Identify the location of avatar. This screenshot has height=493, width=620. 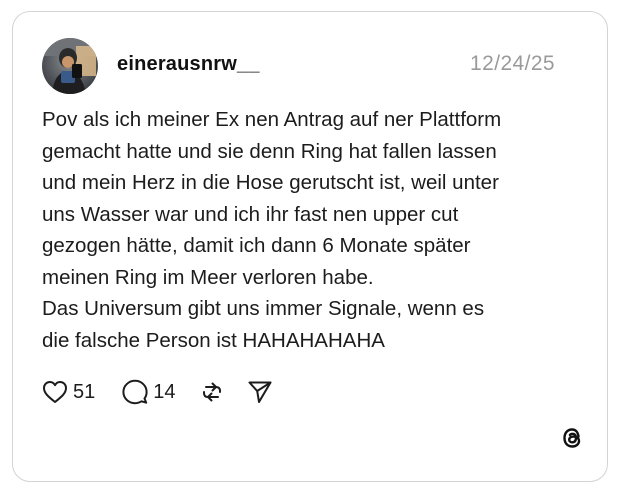
(70, 66).